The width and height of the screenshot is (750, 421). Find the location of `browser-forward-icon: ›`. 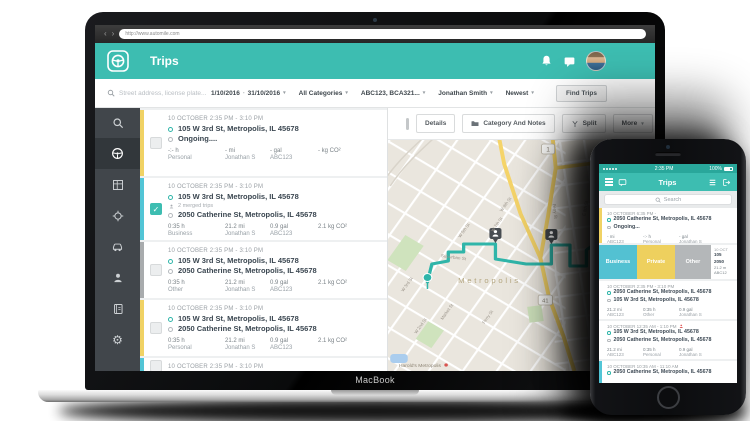

browser-forward-icon: › is located at coordinates (113, 34).